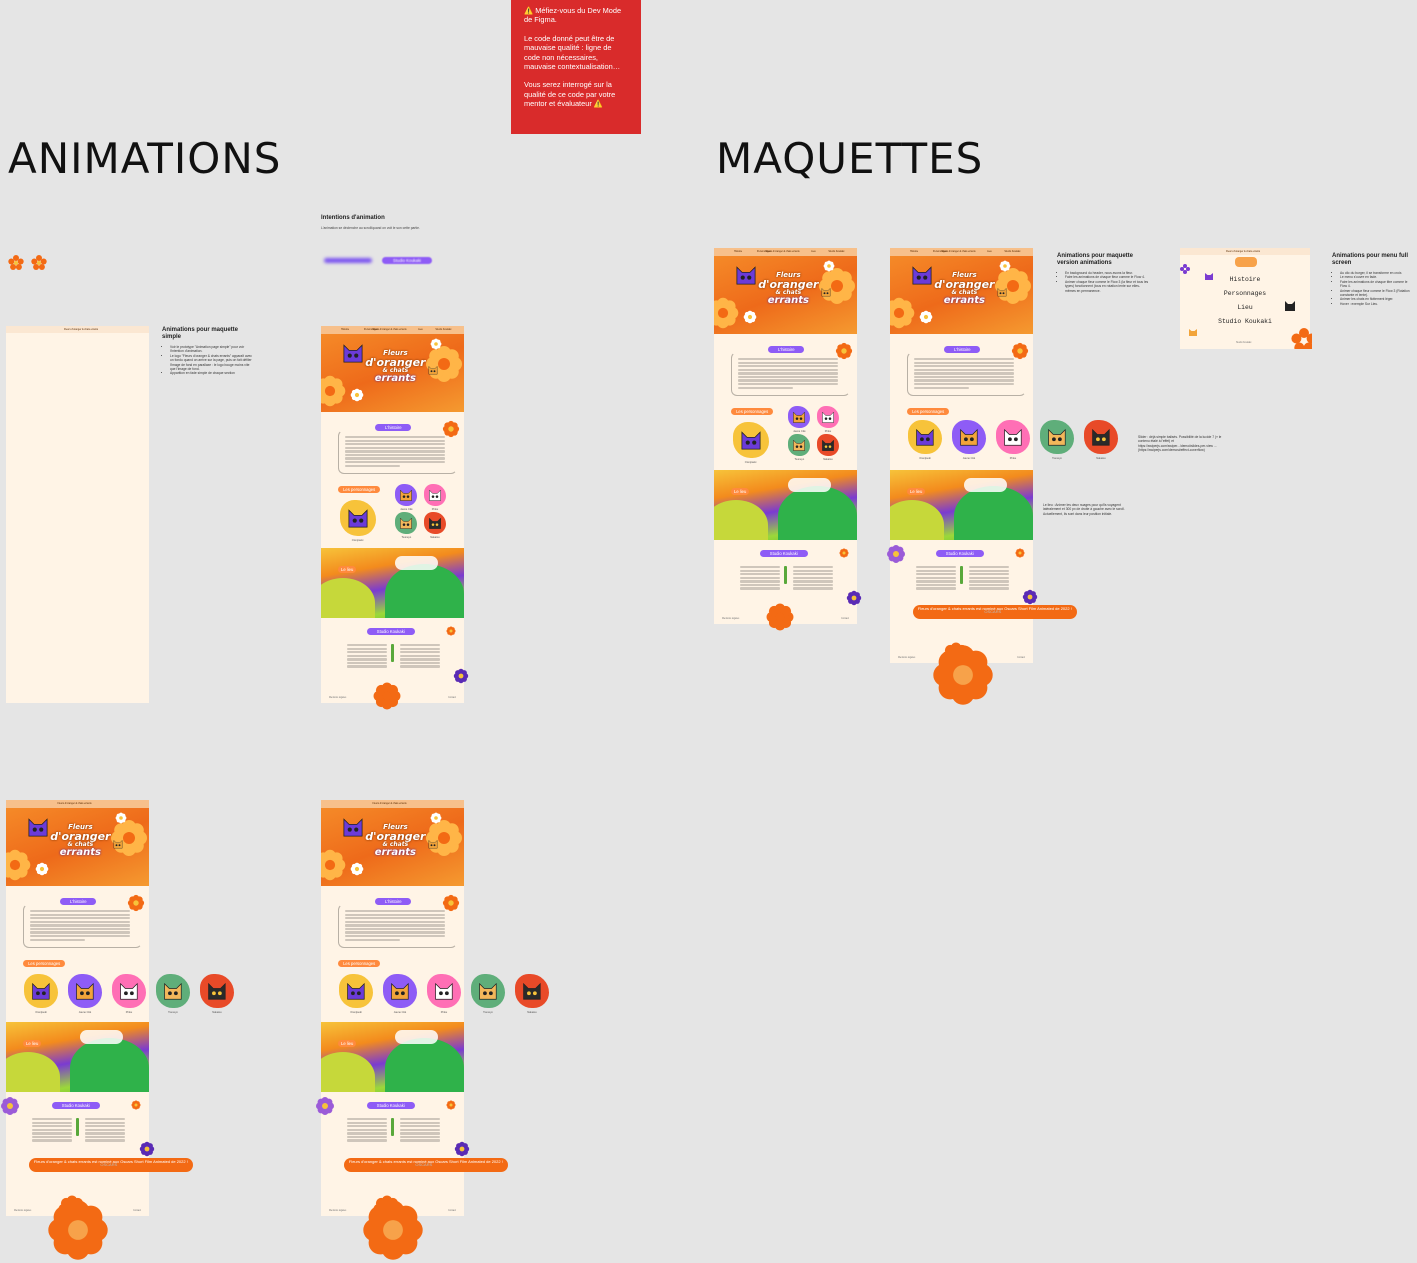 The height and width of the screenshot is (1263, 1417). I want to click on section-lieu-title: Le lieu, so click(916, 491).